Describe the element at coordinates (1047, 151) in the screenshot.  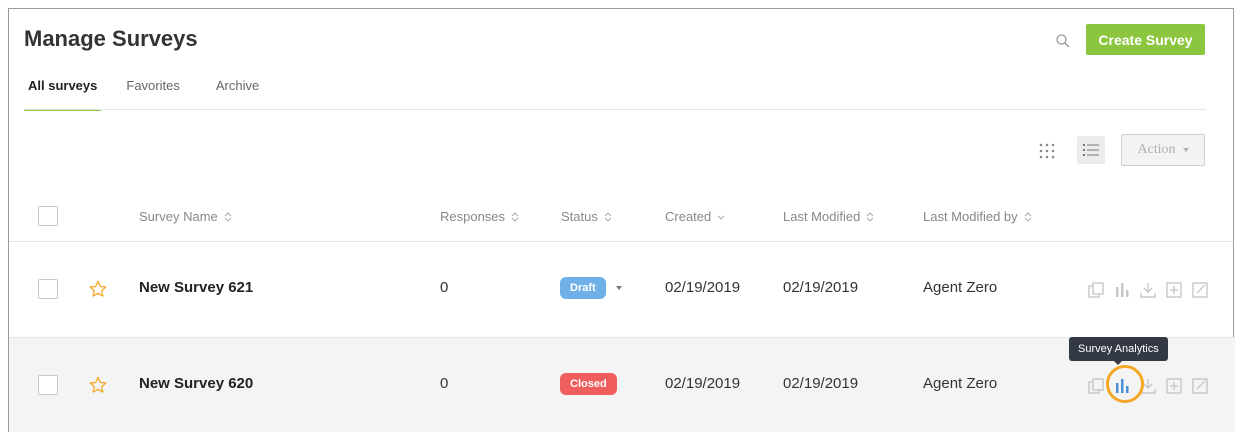
I see `grid-view-icon` at that location.